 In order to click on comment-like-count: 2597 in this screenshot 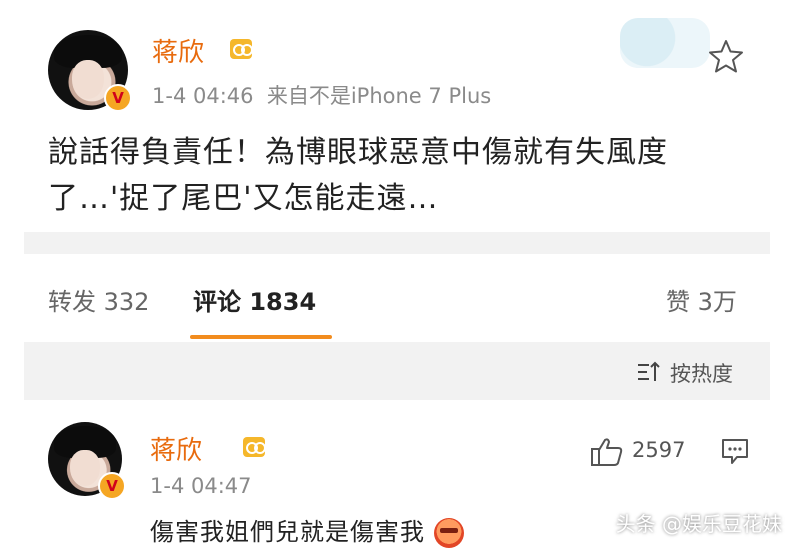, I will do `click(659, 450)`.